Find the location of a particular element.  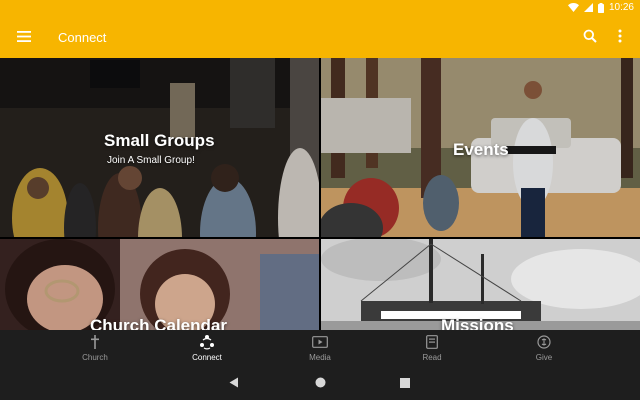

signal-icon is located at coordinates (588, 7).